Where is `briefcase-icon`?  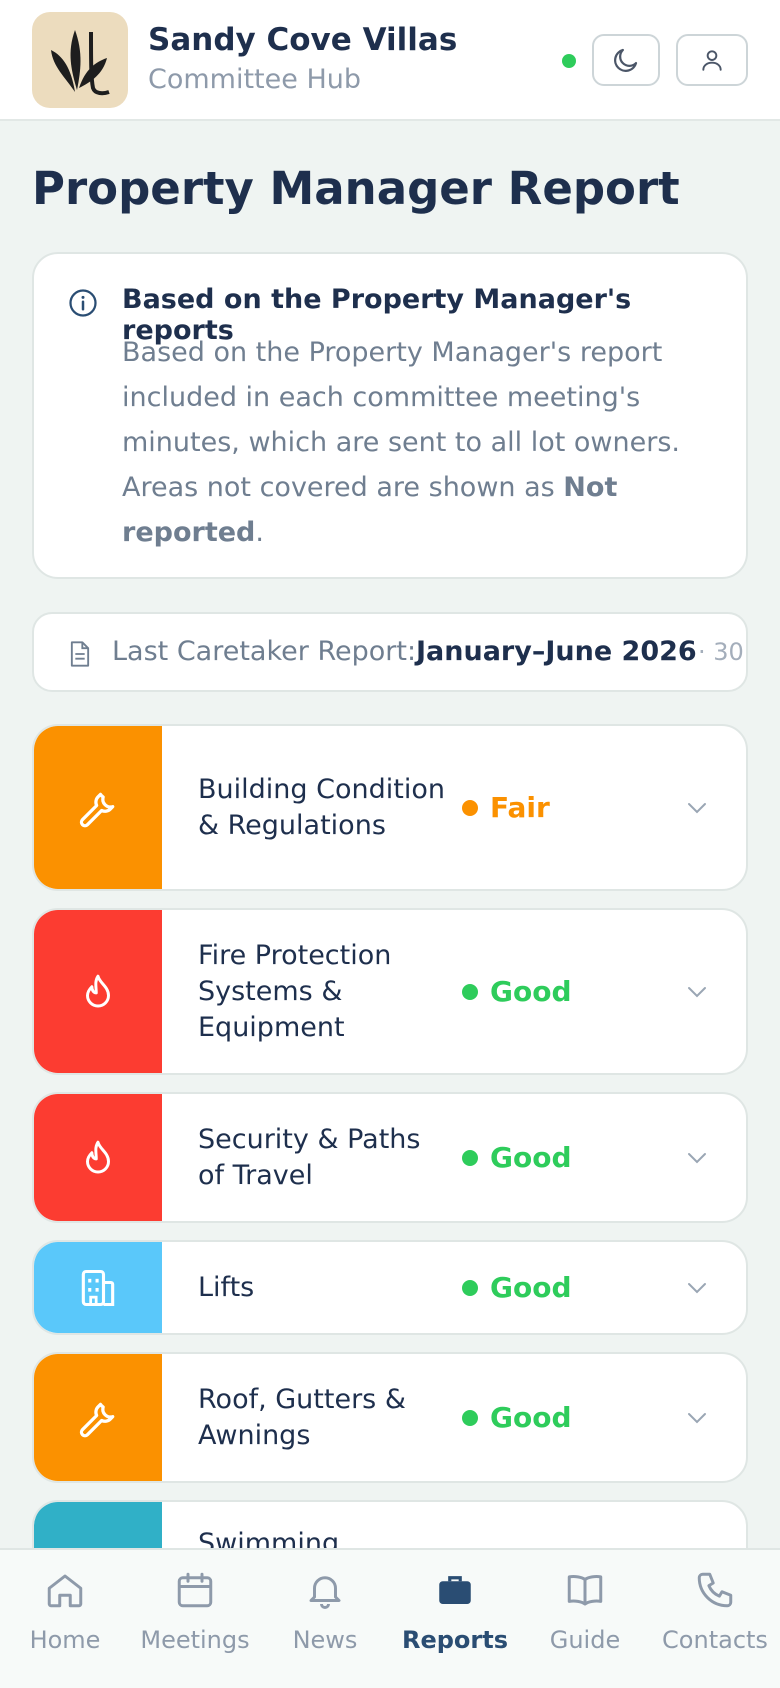
briefcase-icon is located at coordinates (455, 1590).